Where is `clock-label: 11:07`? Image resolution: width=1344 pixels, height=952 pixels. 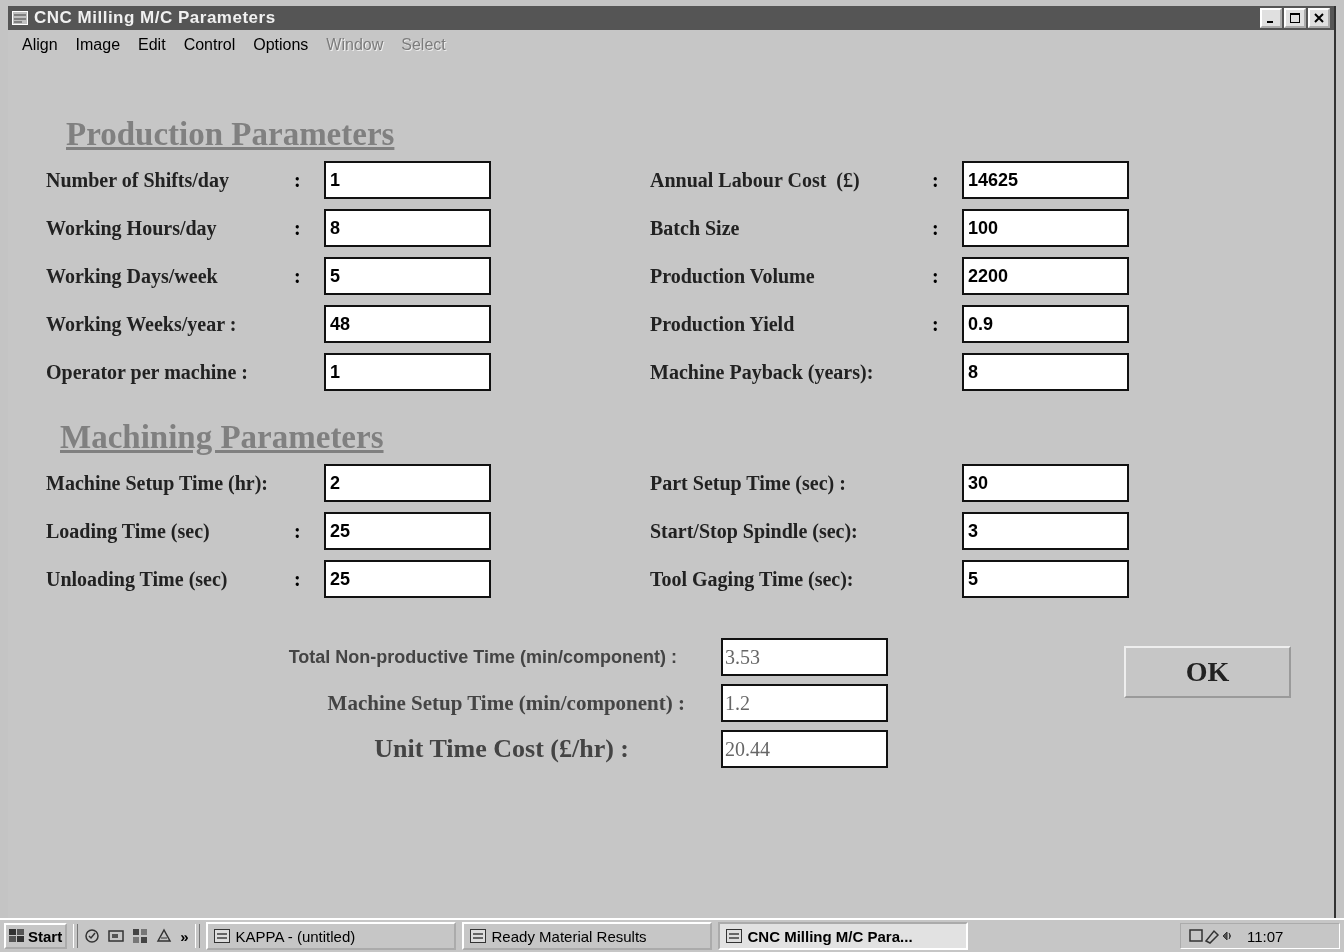 clock-label: 11:07 is located at coordinates (1265, 936).